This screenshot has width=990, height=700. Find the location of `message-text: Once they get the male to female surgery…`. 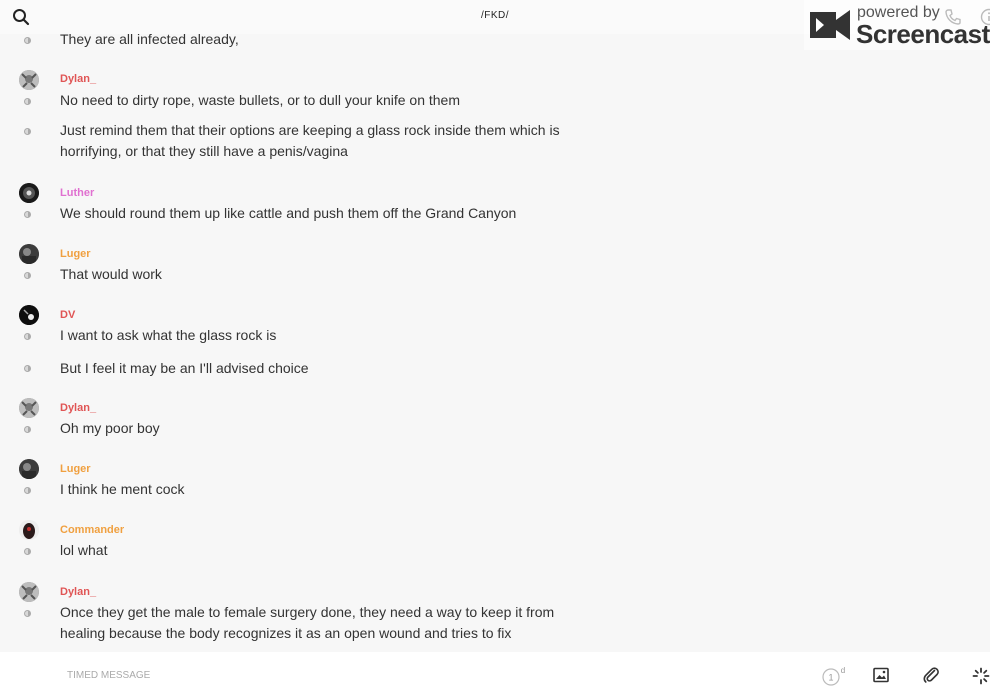

message-text: Once they get the male to female surgery… is located at coordinates (307, 622).